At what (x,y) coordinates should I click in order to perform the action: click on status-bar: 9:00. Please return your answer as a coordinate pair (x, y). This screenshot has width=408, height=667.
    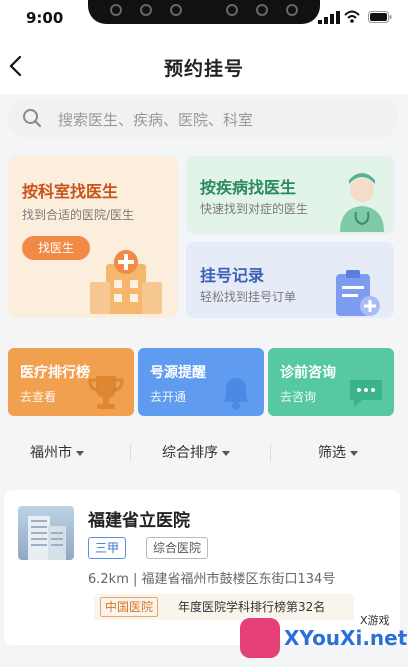
    Looking at the image, I should click on (204, 18).